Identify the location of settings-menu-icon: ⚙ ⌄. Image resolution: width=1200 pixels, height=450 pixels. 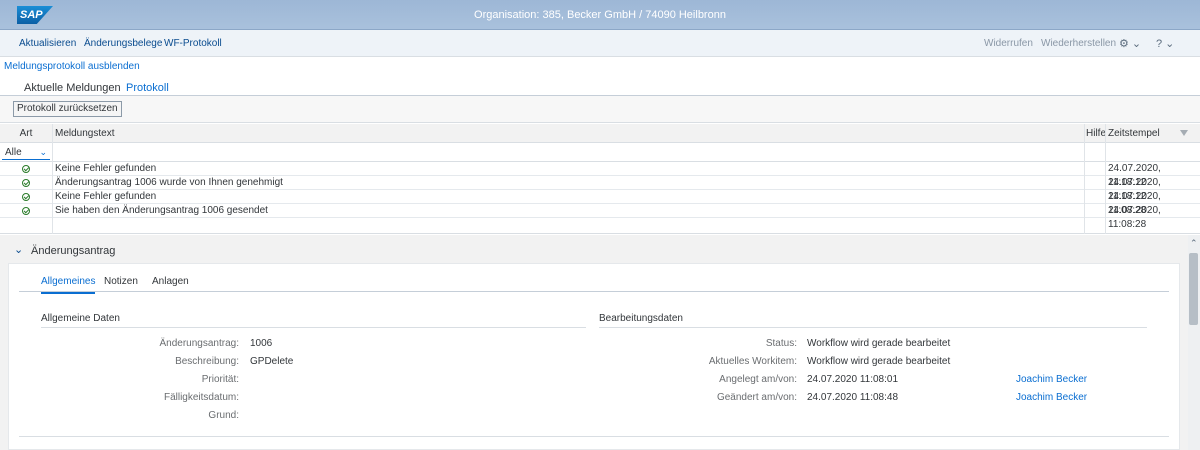
(1130, 43).